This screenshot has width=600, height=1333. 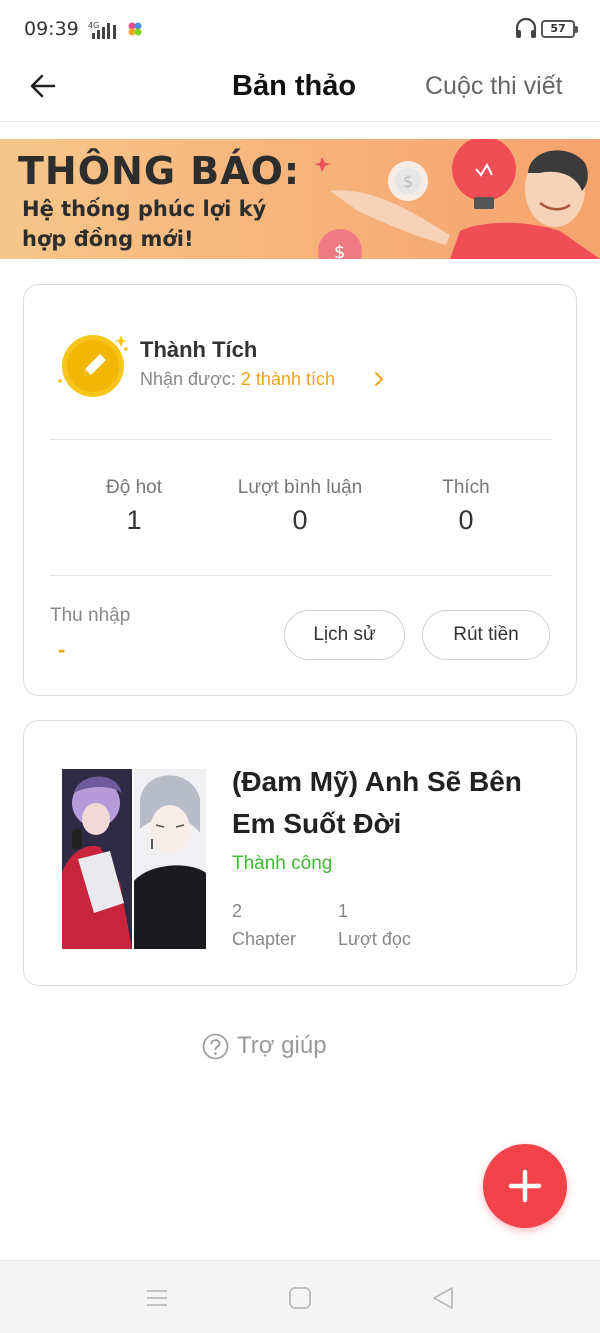 What do you see at coordinates (135, 29) in the screenshot?
I see `app-notification-icon` at bounding box center [135, 29].